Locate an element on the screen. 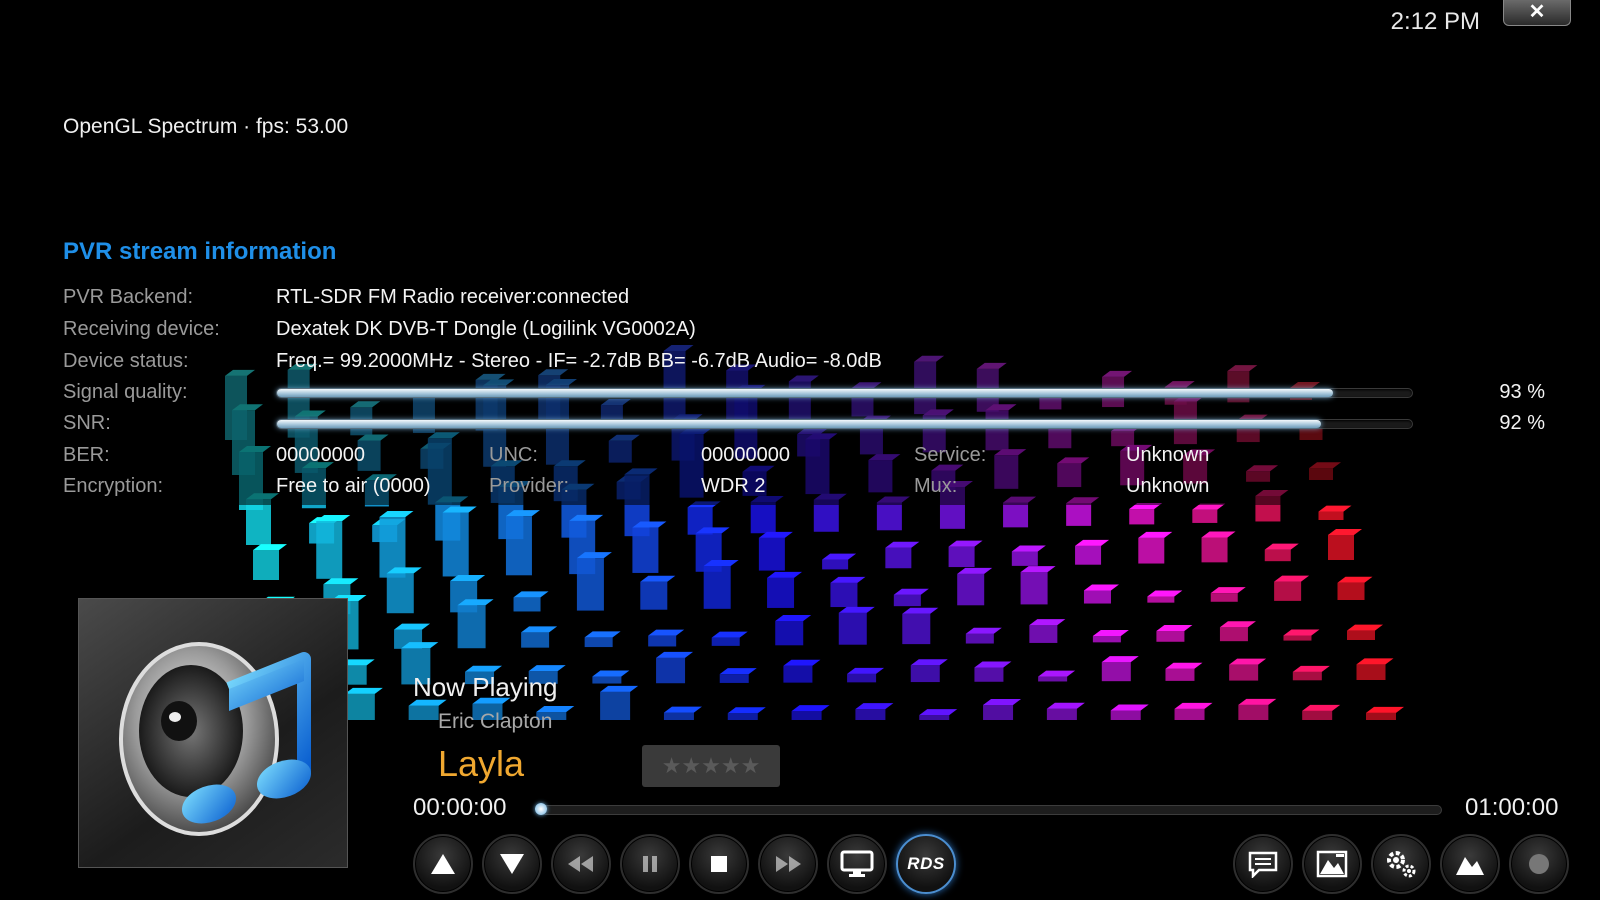  signal-quality-fill is located at coordinates (805, 393).